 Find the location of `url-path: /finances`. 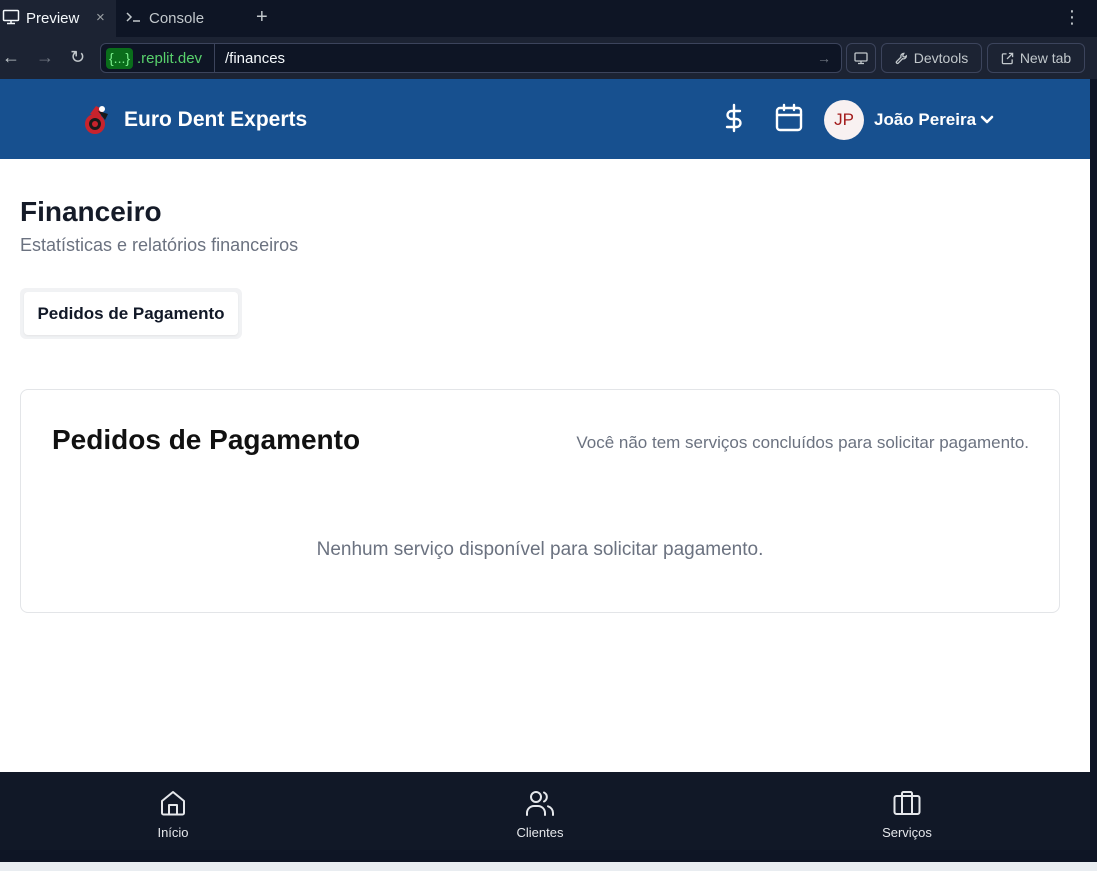

url-path: /finances is located at coordinates (255, 58).